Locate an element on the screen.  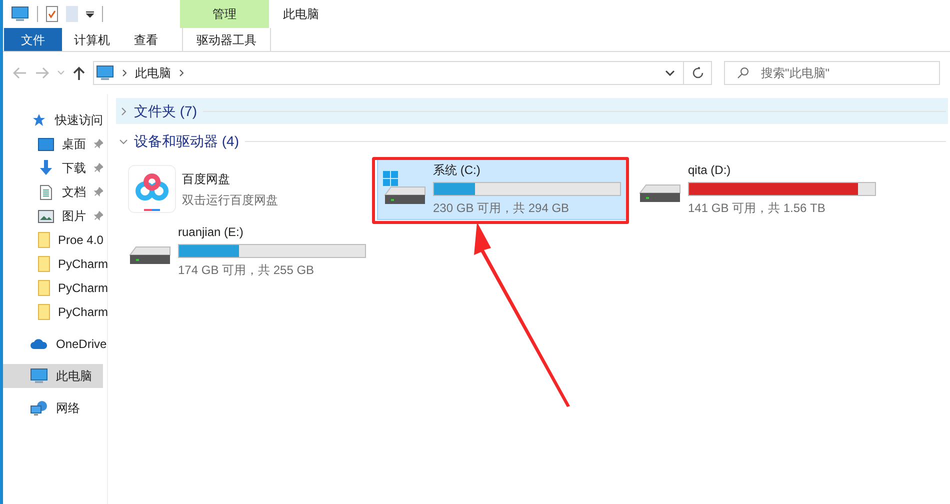
app-cloud-logo-icon is located at coordinates (152, 189).